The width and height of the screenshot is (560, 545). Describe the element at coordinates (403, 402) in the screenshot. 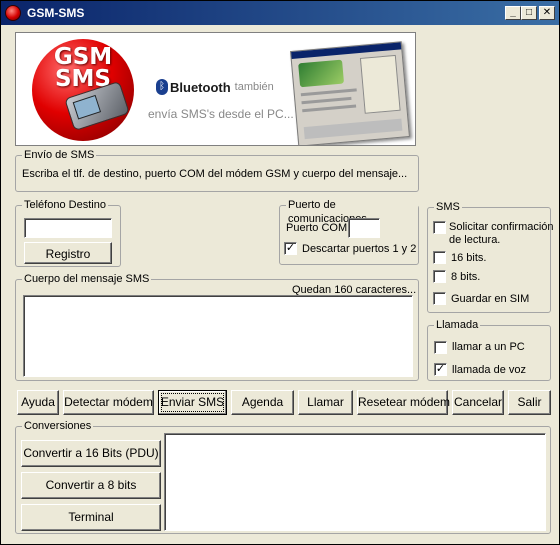

I see `resetear-modem-button: Resetear módem` at that location.